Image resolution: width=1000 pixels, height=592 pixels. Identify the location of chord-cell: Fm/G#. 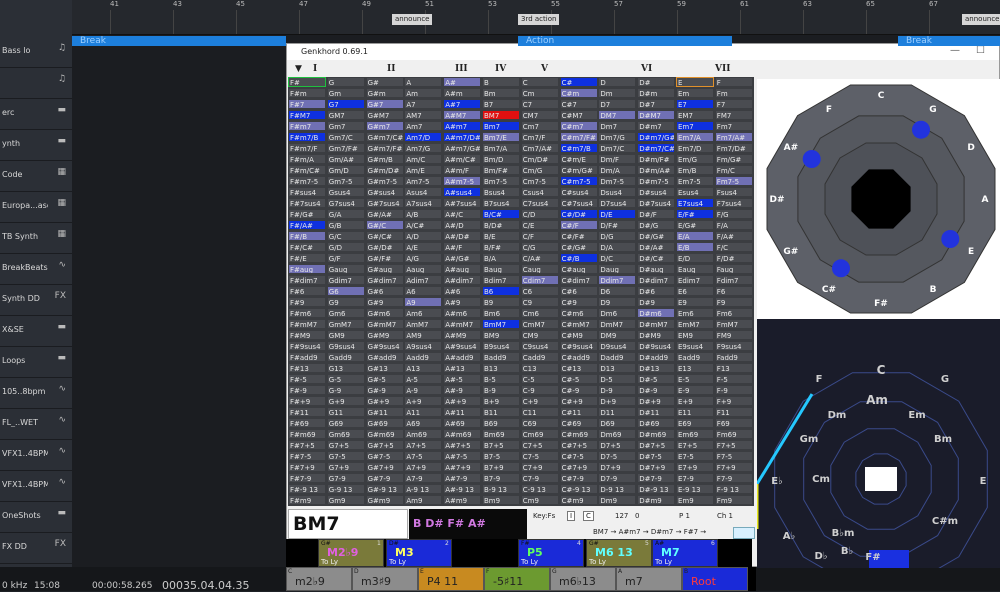
(733, 159).